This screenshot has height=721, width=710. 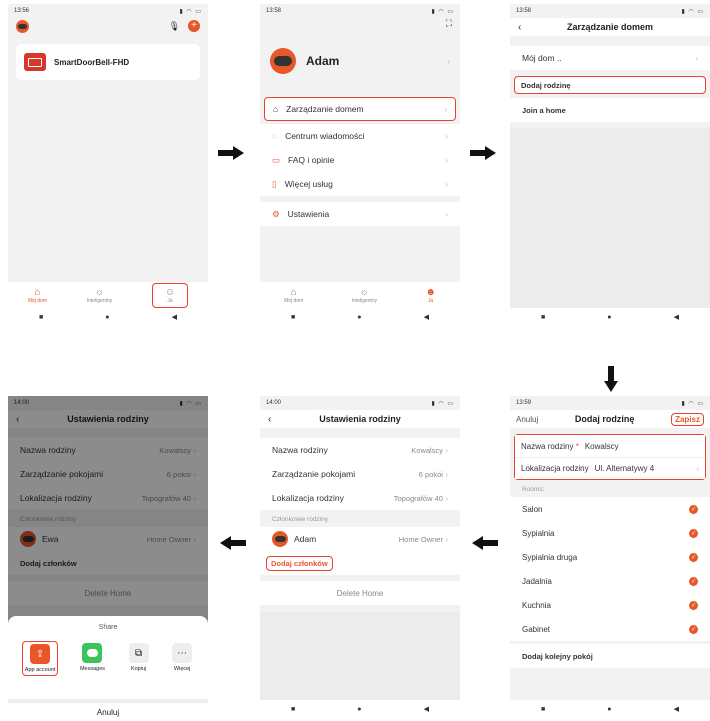 I want to click on home-header: 🎙 +, so click(x=108, y=26).